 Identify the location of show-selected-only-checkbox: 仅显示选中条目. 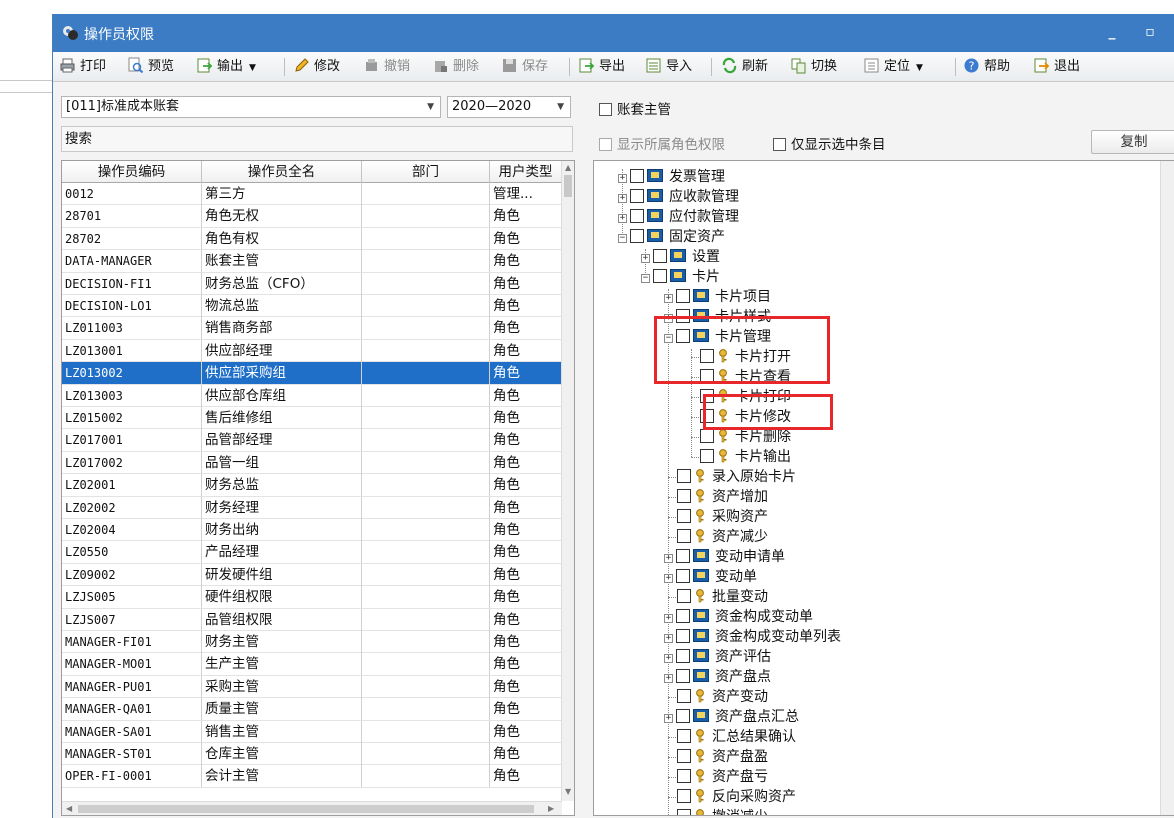
(829, 143).